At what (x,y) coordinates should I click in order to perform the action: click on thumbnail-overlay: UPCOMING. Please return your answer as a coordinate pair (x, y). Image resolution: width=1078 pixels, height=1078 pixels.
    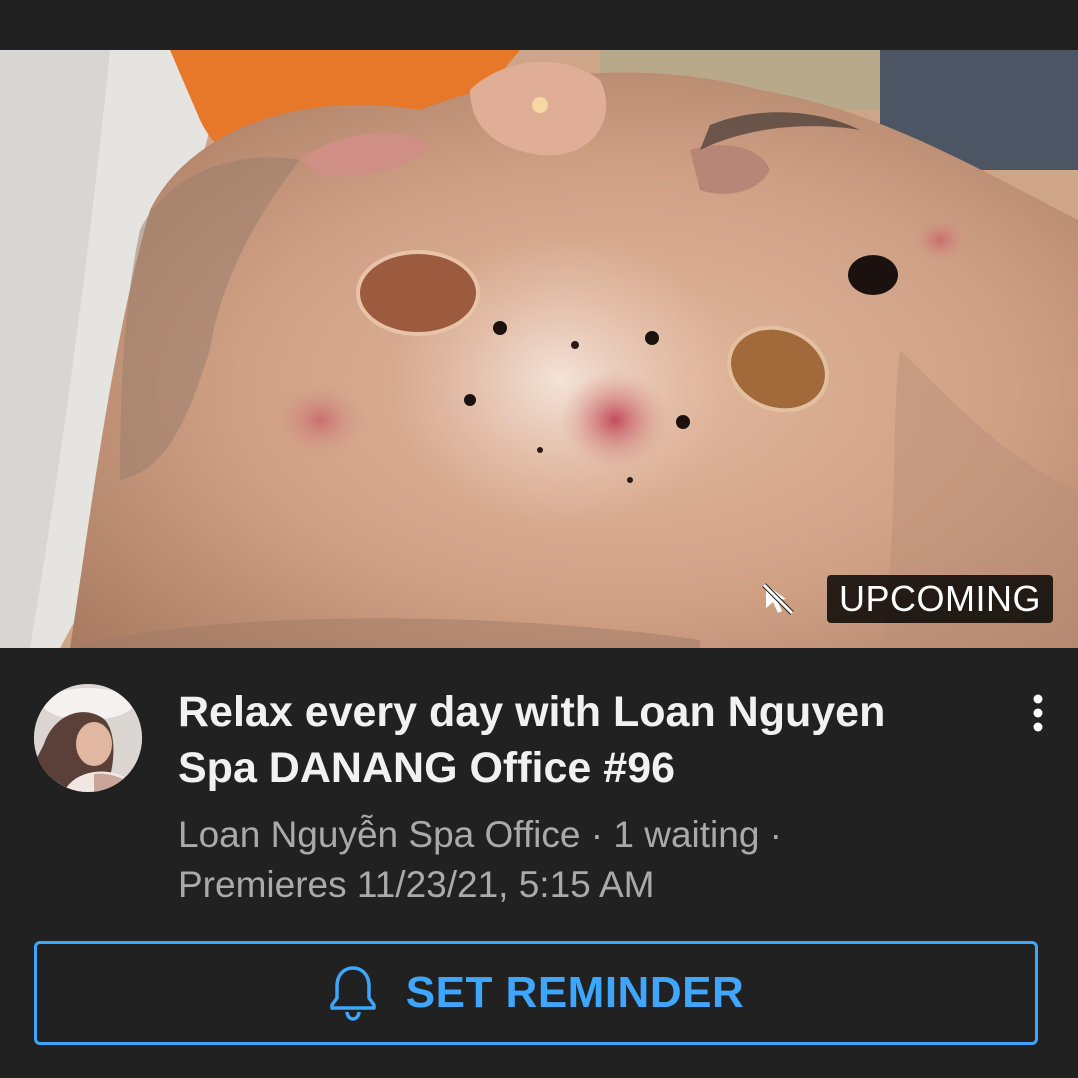
    Looking at the image, I should click on (906, 599).